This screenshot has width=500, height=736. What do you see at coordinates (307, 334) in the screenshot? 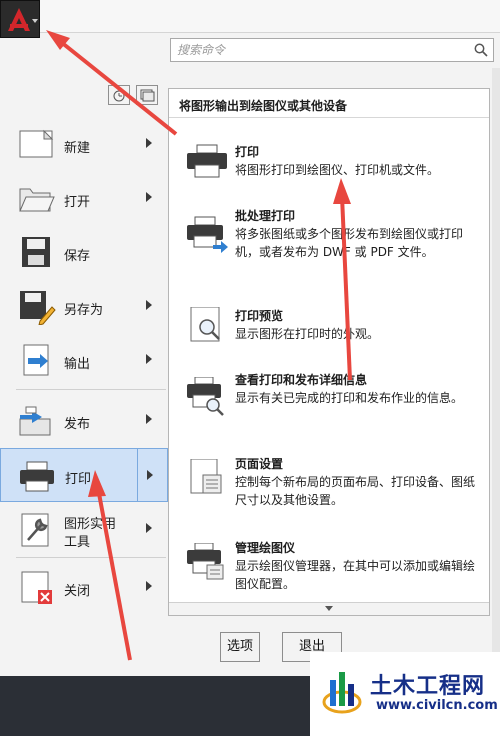
I see `submenu-item-desc: 显示图形在打印时的外观。` at bounding box center [307, 334].